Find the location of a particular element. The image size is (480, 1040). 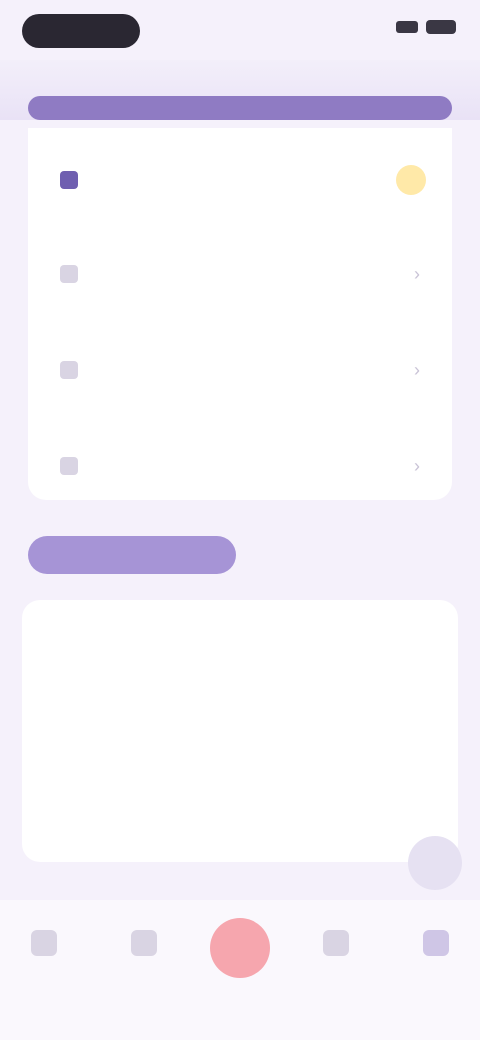

badge-icon is located at coordinates (411, 180).